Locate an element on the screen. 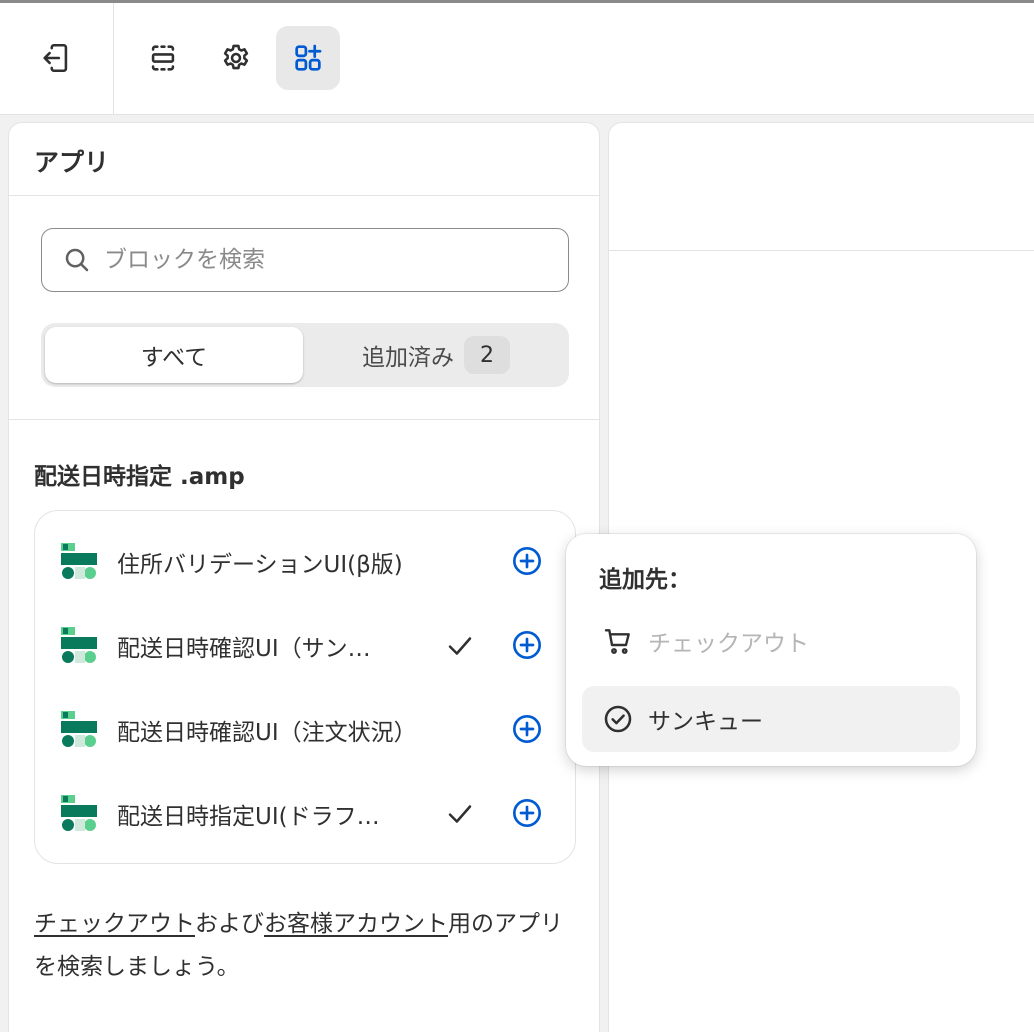 This screenshot has width=1034, height=1032. search-field is located at coordinates (305, 260).